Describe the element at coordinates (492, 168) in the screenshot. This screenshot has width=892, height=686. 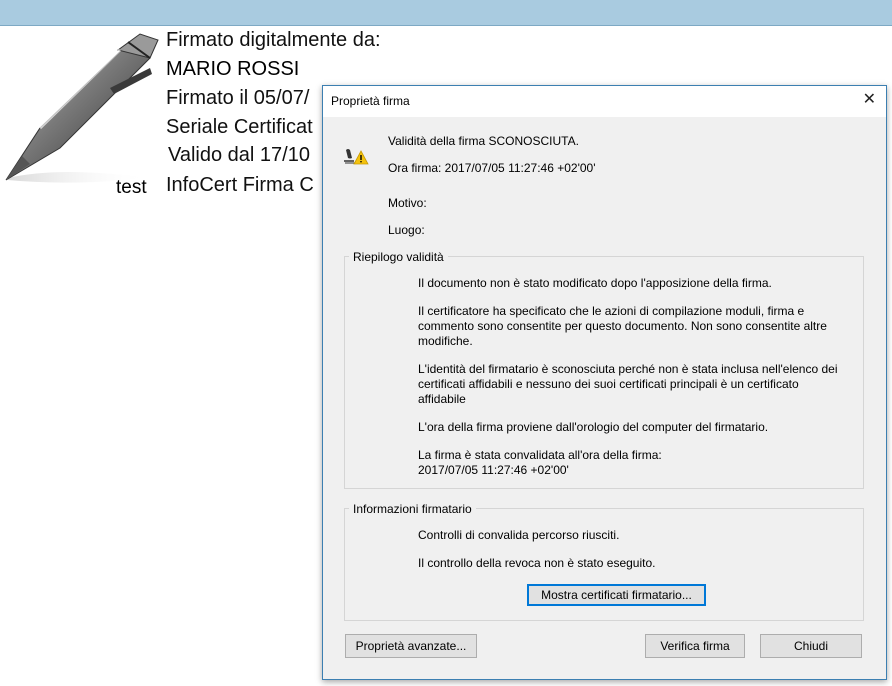
I see `sign-time: Ora firma: 2017/07/05 11:27:46 +02'00'` at that location.